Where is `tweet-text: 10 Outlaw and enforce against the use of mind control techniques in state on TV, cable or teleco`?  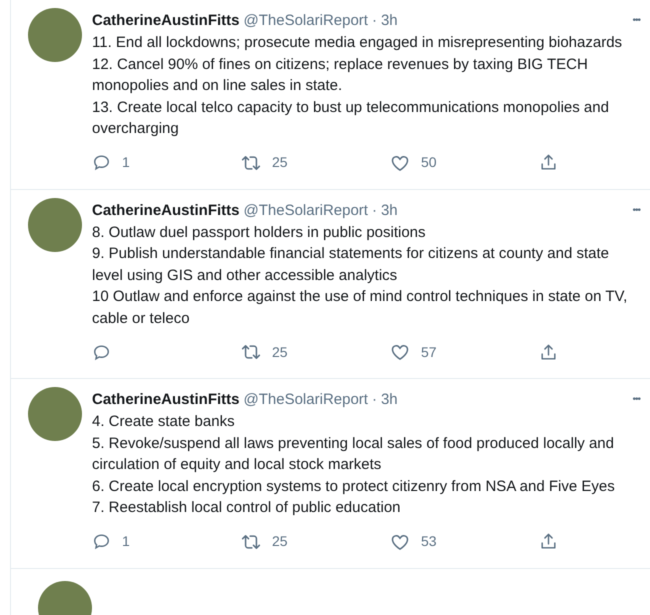
tweet-text: 10 Outlaw and enforce against the use of mind control techniques in state on TV, cable or teleco is located at coordinates (360, 307).